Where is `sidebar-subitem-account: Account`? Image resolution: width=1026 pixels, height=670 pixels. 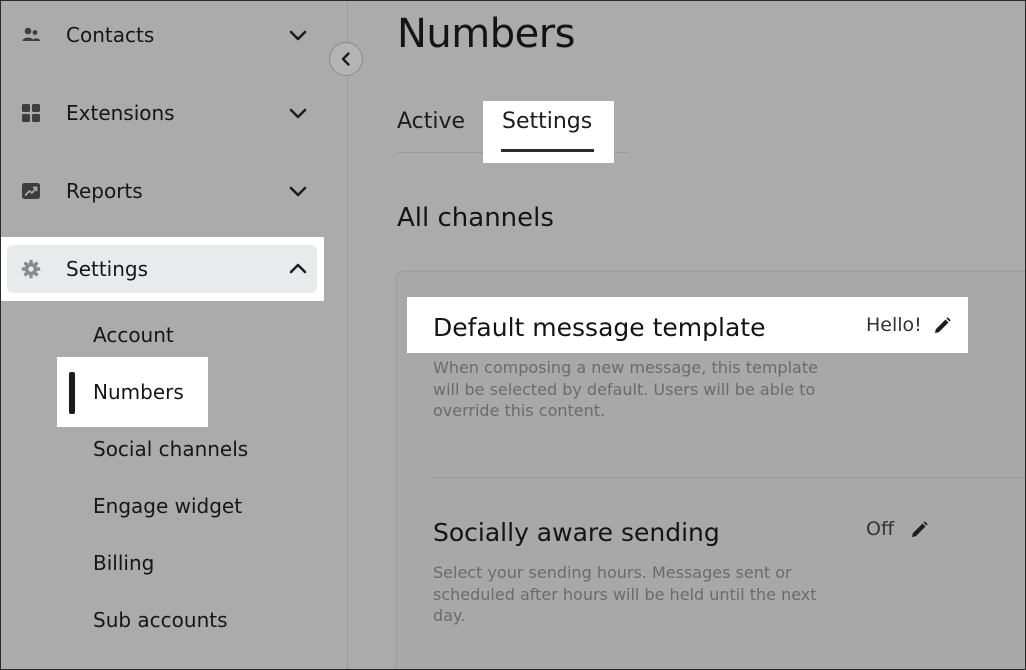
sidebar-subitem-account: Account is located at coordinates (133, 335).